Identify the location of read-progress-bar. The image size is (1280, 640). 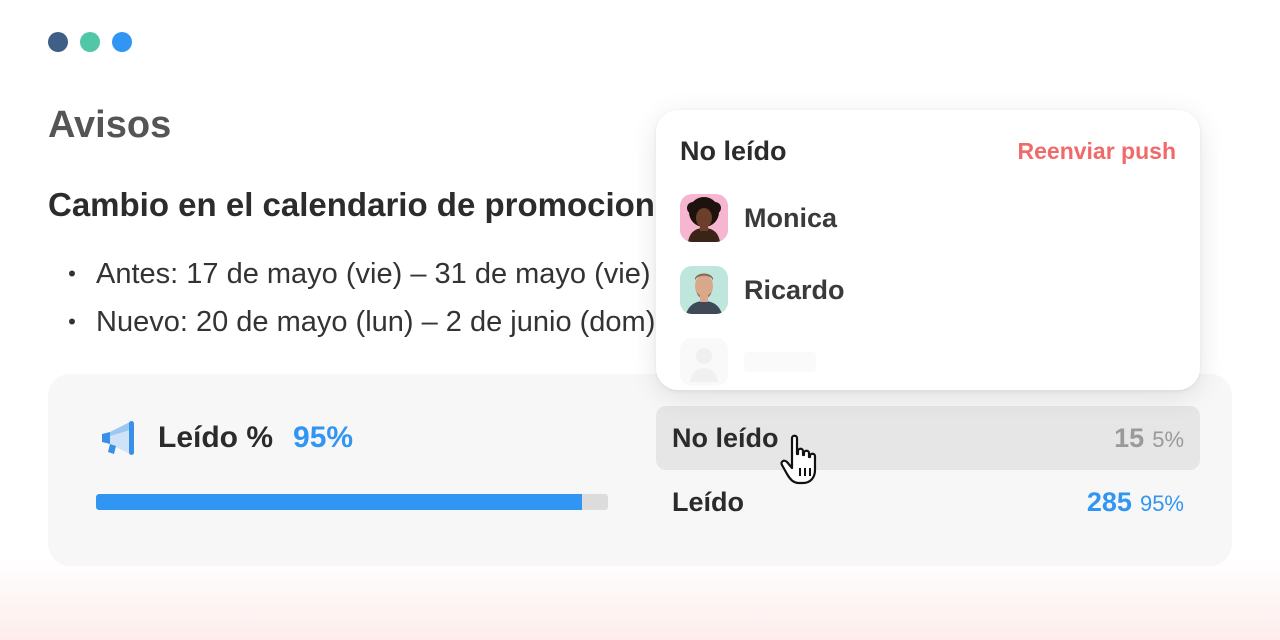
(352, 502).